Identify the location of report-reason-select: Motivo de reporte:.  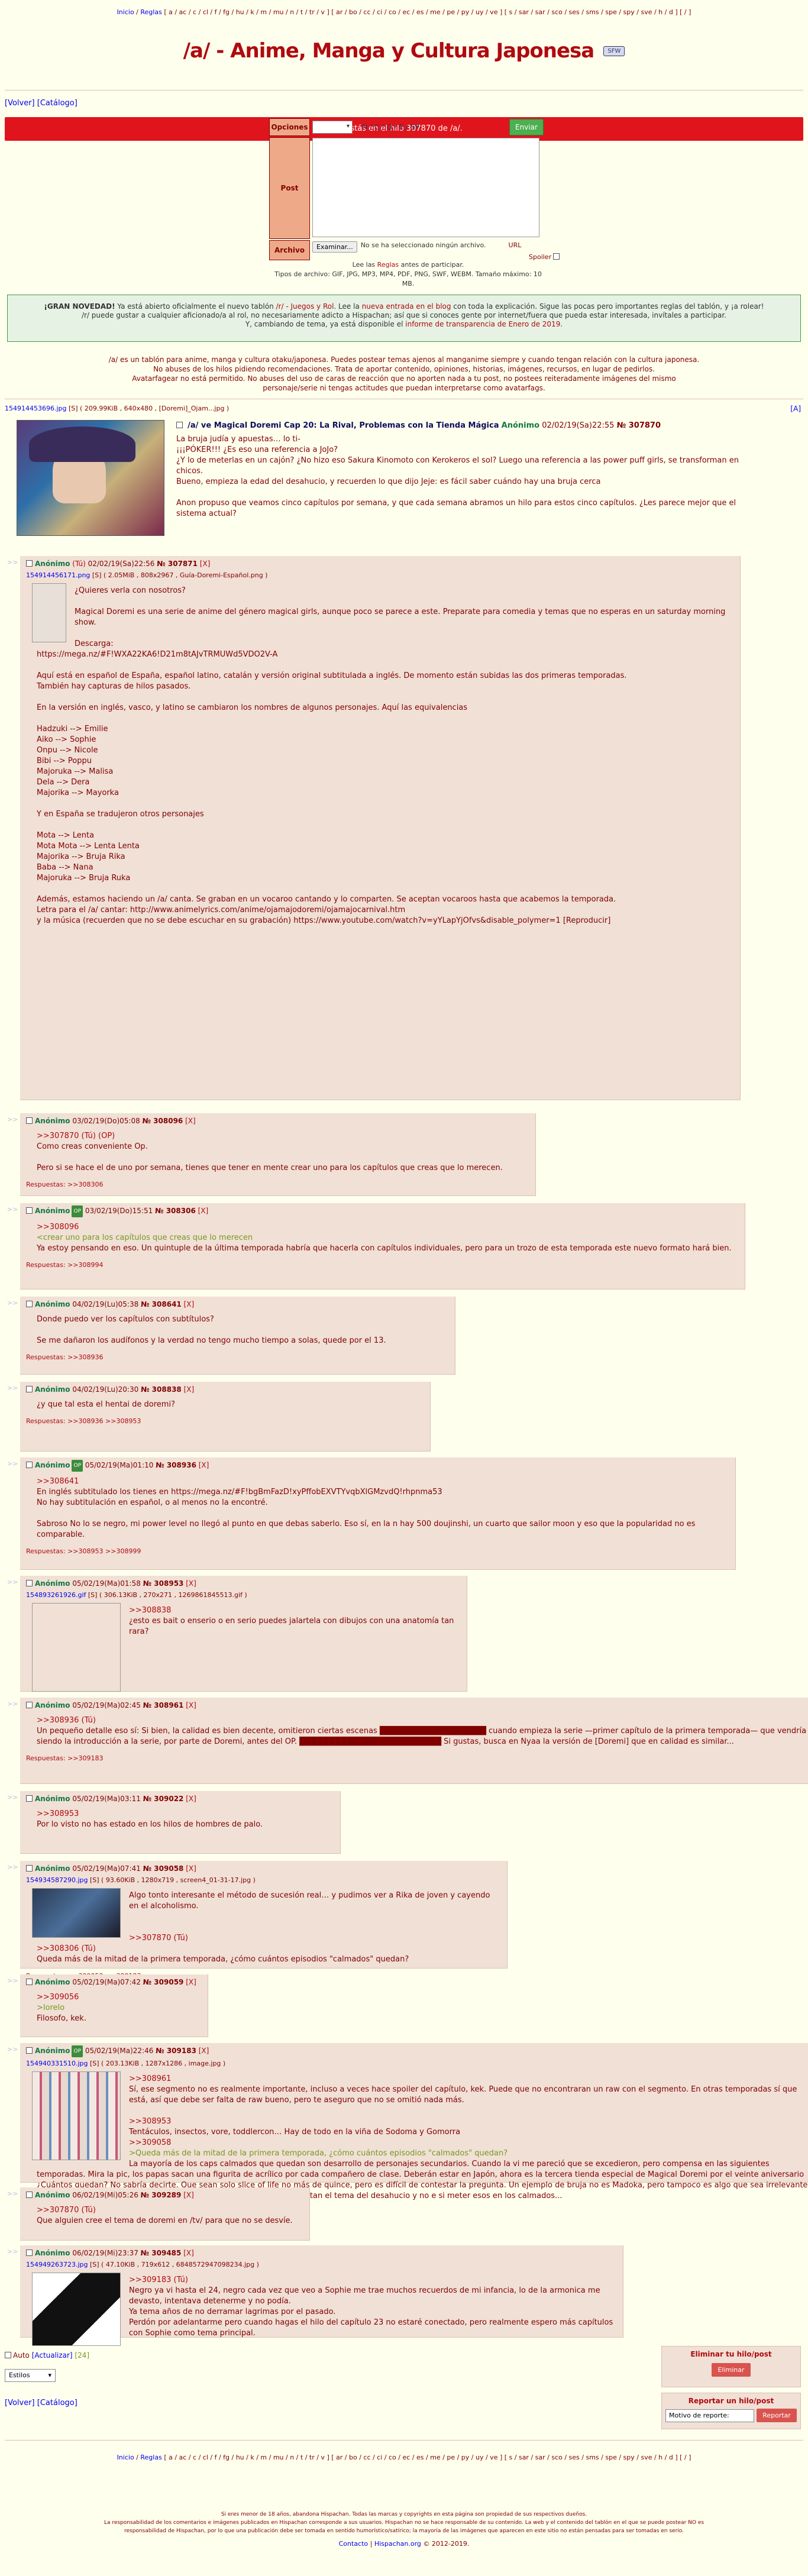
(710, 2415).